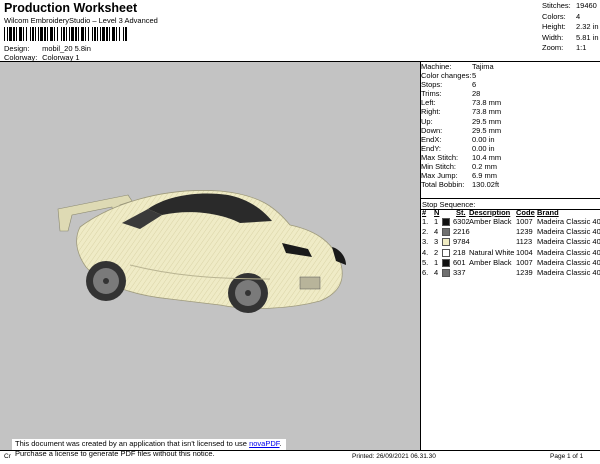 This screenshot has height=464, width=600. Describe the element at coordinates (556, 5) in the screenshot. I see `summary-label: Stitches:` at that location.